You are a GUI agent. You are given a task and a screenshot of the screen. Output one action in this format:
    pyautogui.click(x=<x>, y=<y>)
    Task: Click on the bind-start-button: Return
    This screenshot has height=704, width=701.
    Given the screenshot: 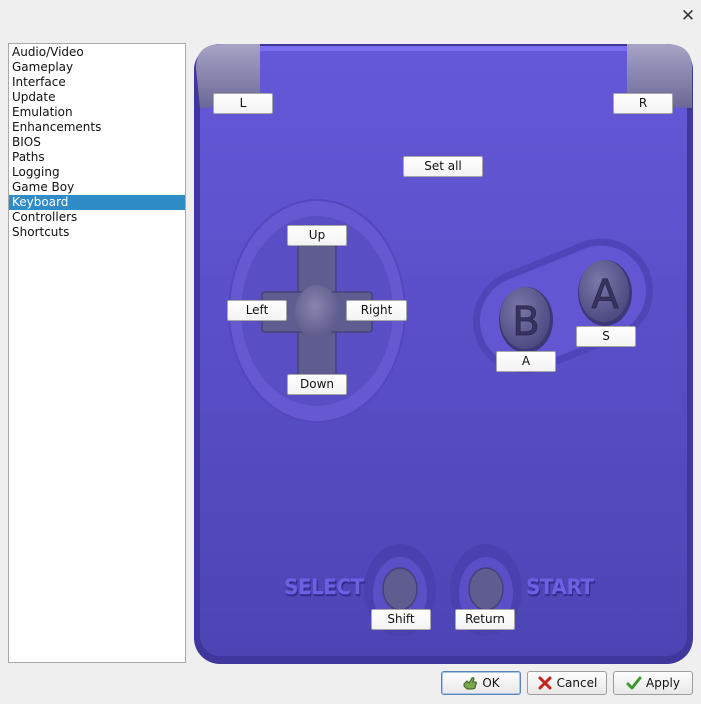 What is the action you would take?
    pyautogui.click(x=485, y=619)
    